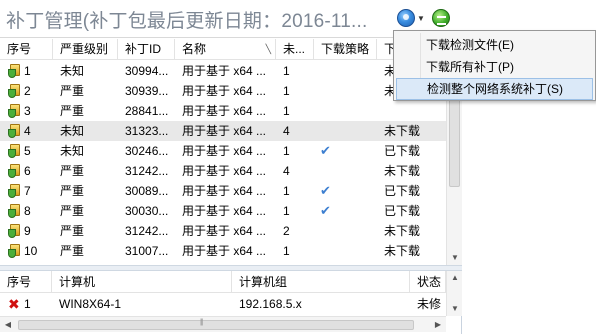  What do you see at coordinates (441, 18) in the screenshot?
I see `update-icon` at bounding box center [441, 18].